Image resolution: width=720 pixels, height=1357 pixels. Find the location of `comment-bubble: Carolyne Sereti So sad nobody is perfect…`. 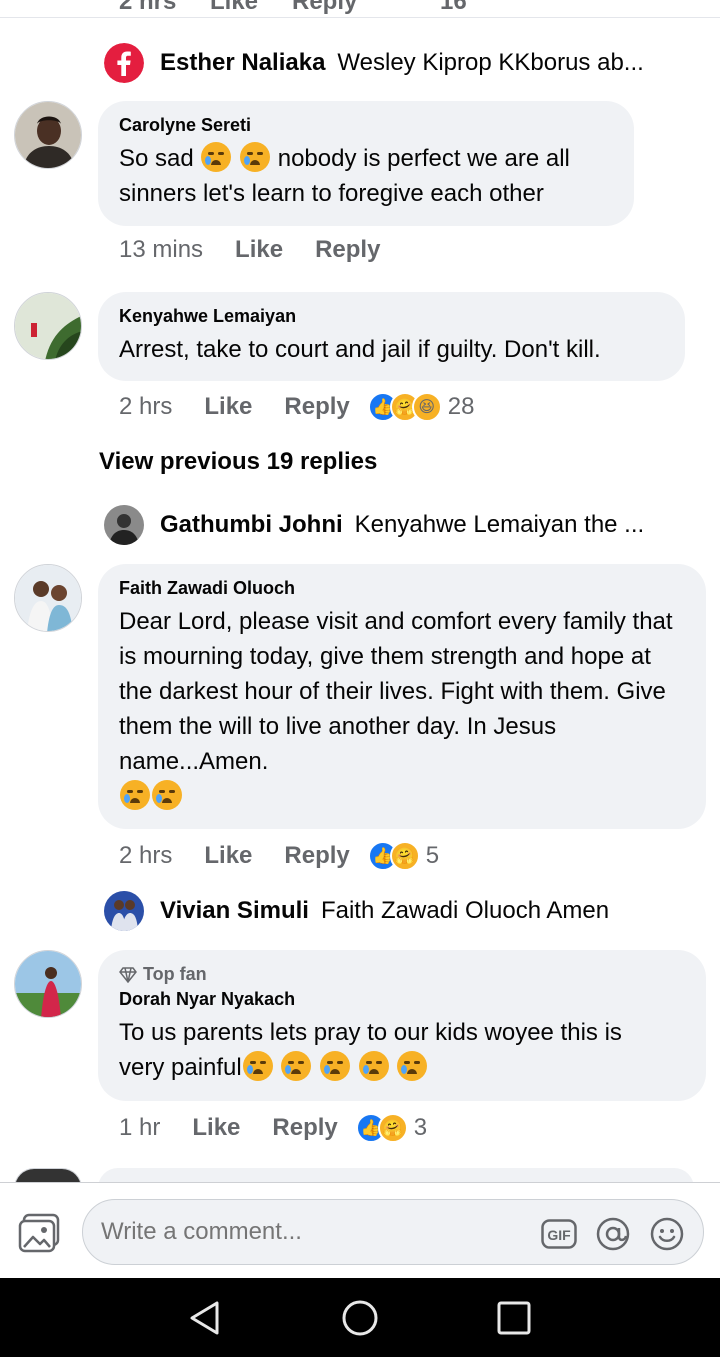

comment-bubble: Carolyne Sereti So sad nobody is perfect… is located at coordinates (366, 163).